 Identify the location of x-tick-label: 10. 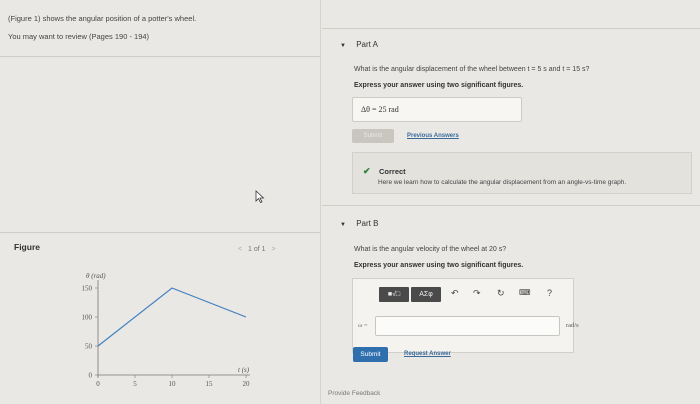
(173, 384).